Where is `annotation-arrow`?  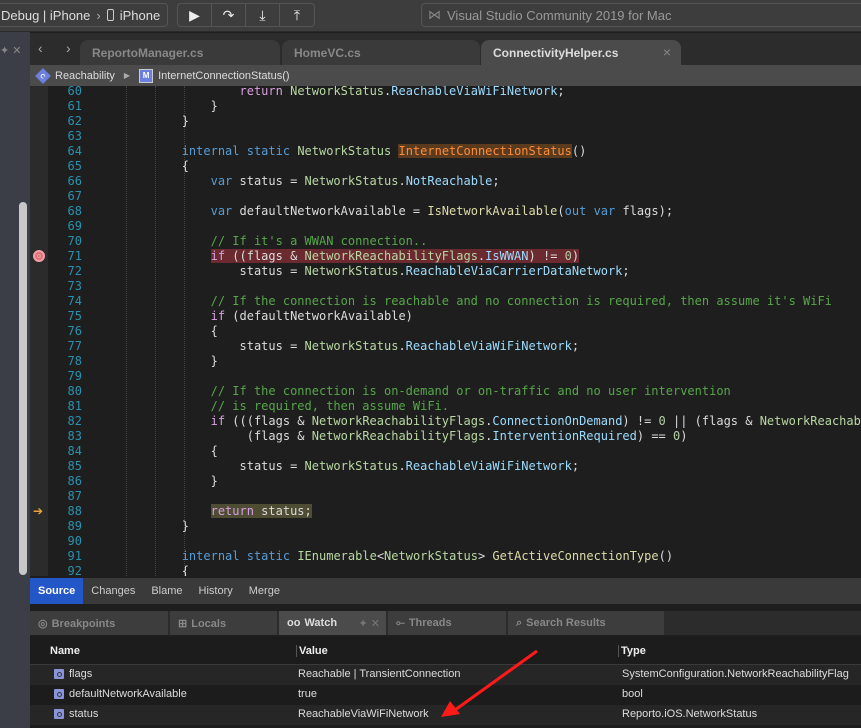
annotation-arrow is located at coordinates (489, 683).